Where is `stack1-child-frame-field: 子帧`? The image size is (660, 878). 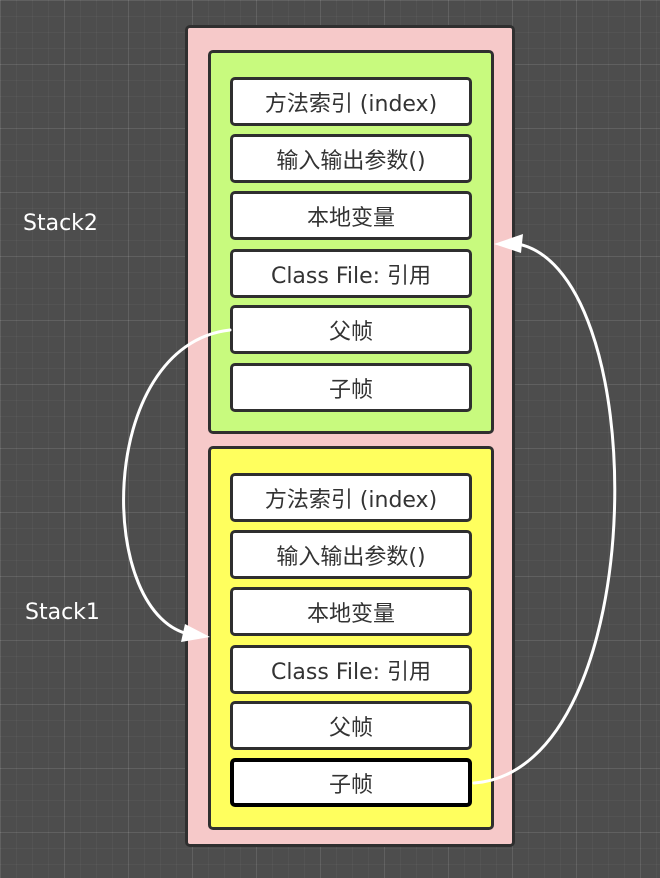
stack1-child-frame-field: 子帧 is located at coordinates (351, 782).